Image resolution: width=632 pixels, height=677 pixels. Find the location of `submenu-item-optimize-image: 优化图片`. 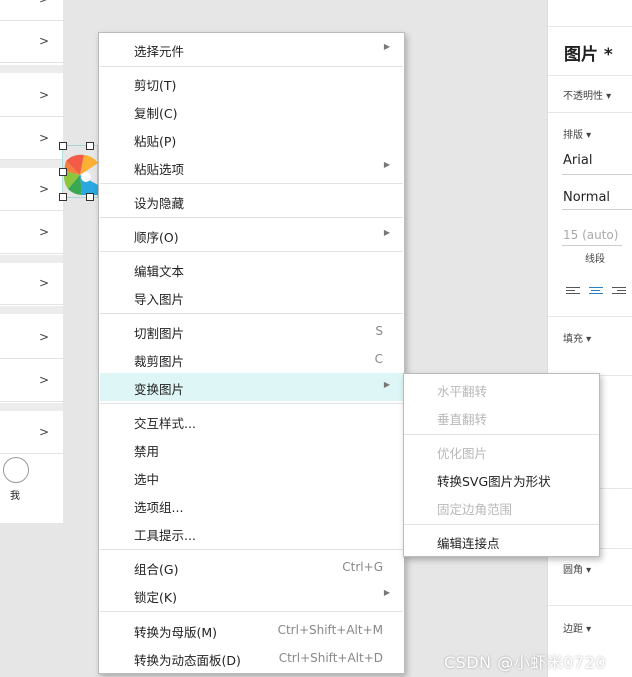

submenu-item-optimize-image: 优化图片 is located at coordinates (501, 451).